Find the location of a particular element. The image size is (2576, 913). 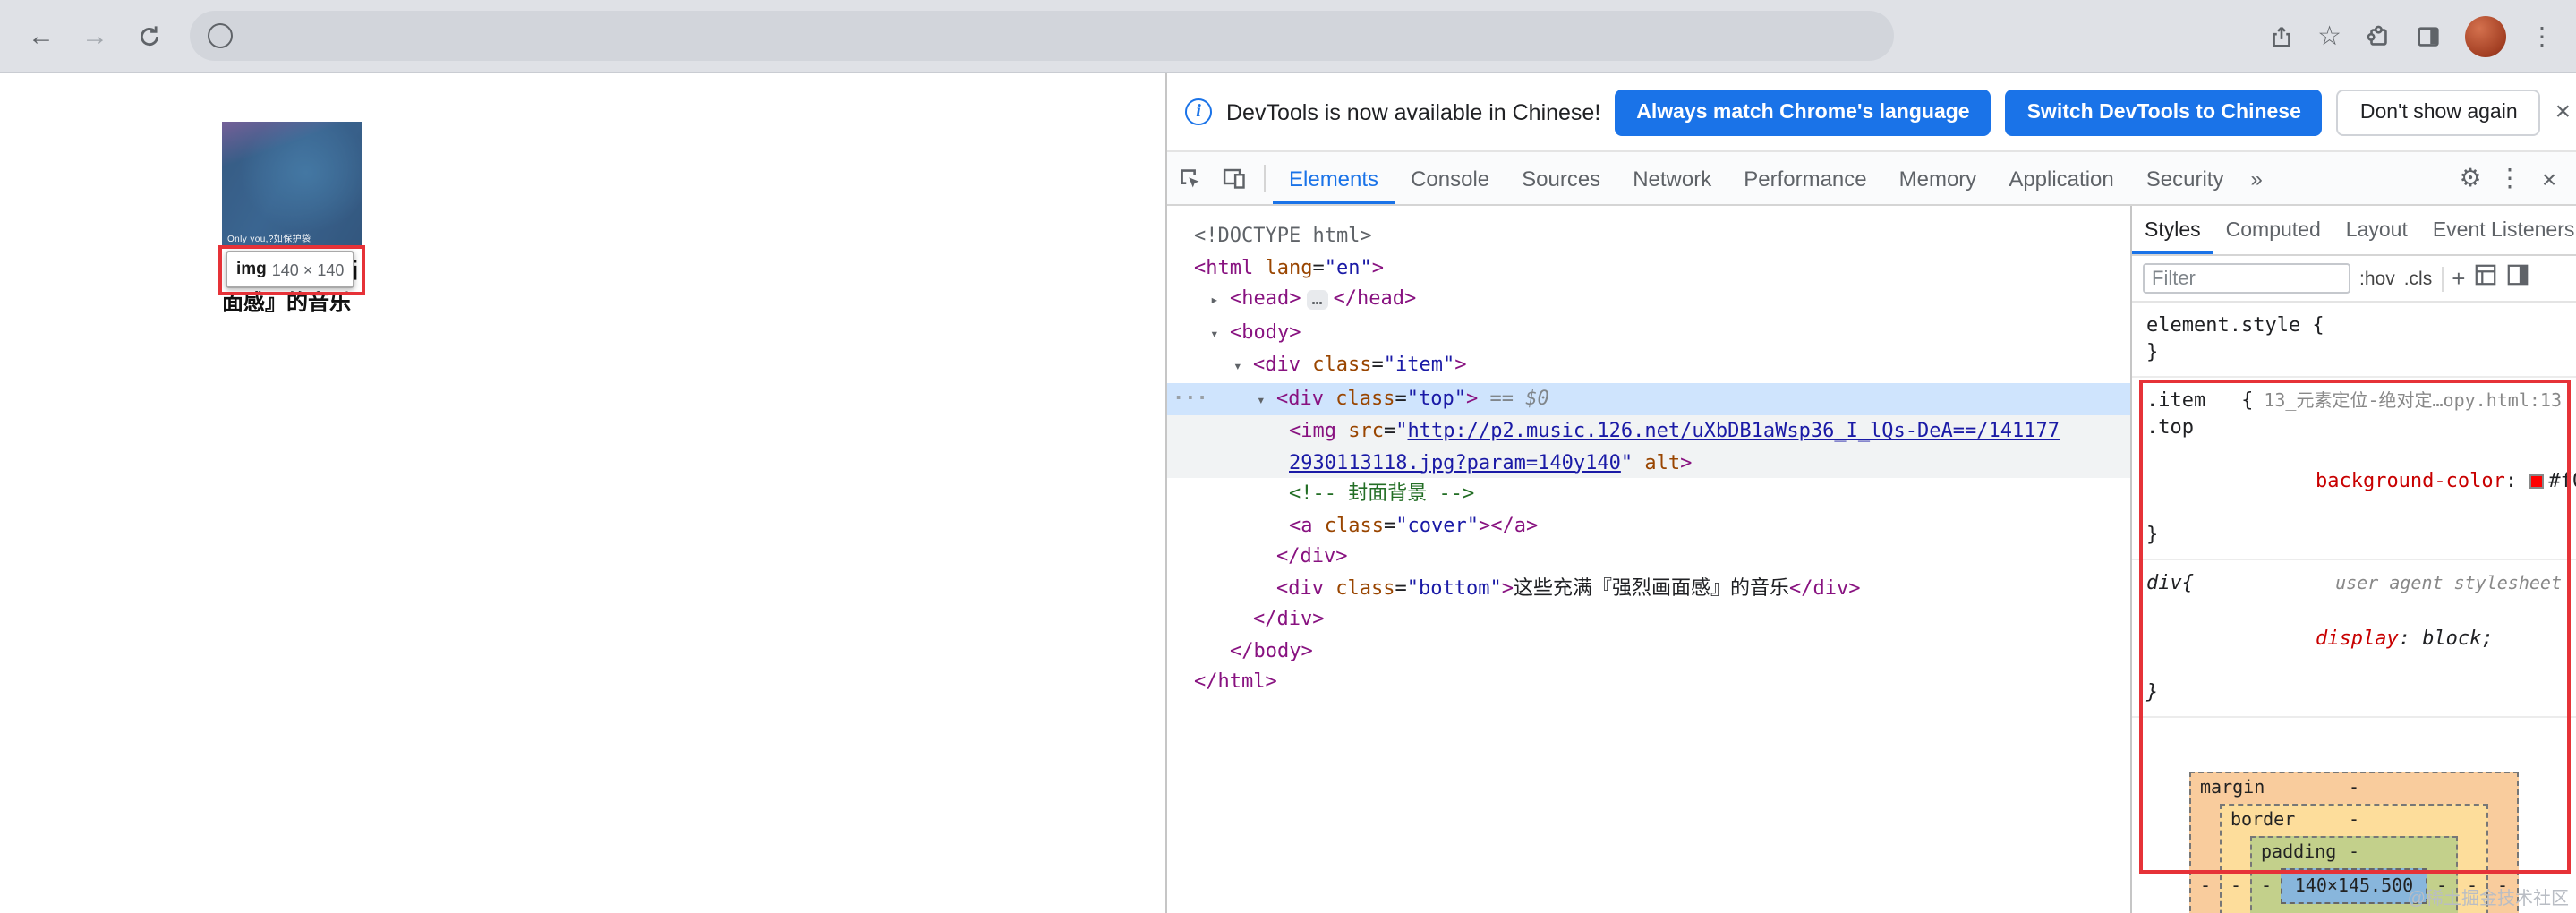

toggle-element-state-button: :hov is located at coordinates (2377, 278).